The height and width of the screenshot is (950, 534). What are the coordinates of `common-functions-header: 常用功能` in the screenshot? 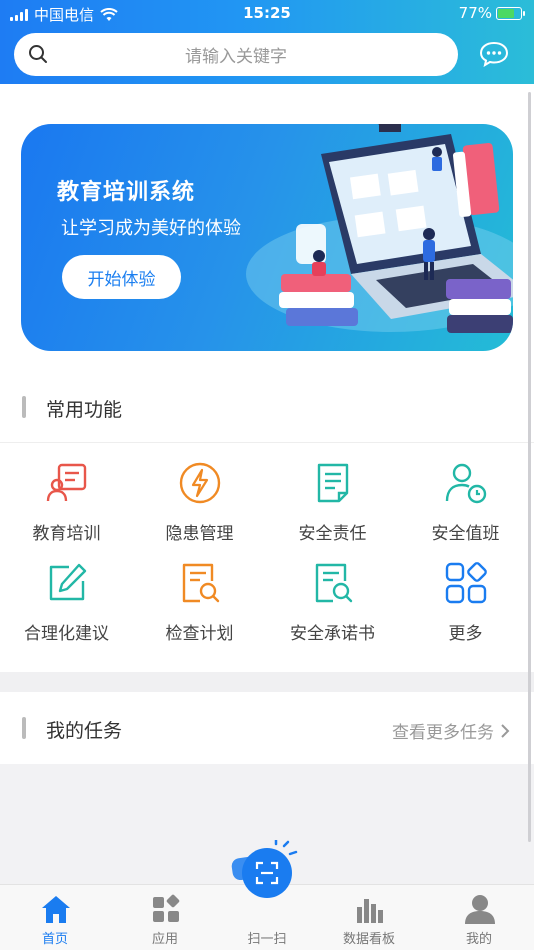 It's located at (267, 408).